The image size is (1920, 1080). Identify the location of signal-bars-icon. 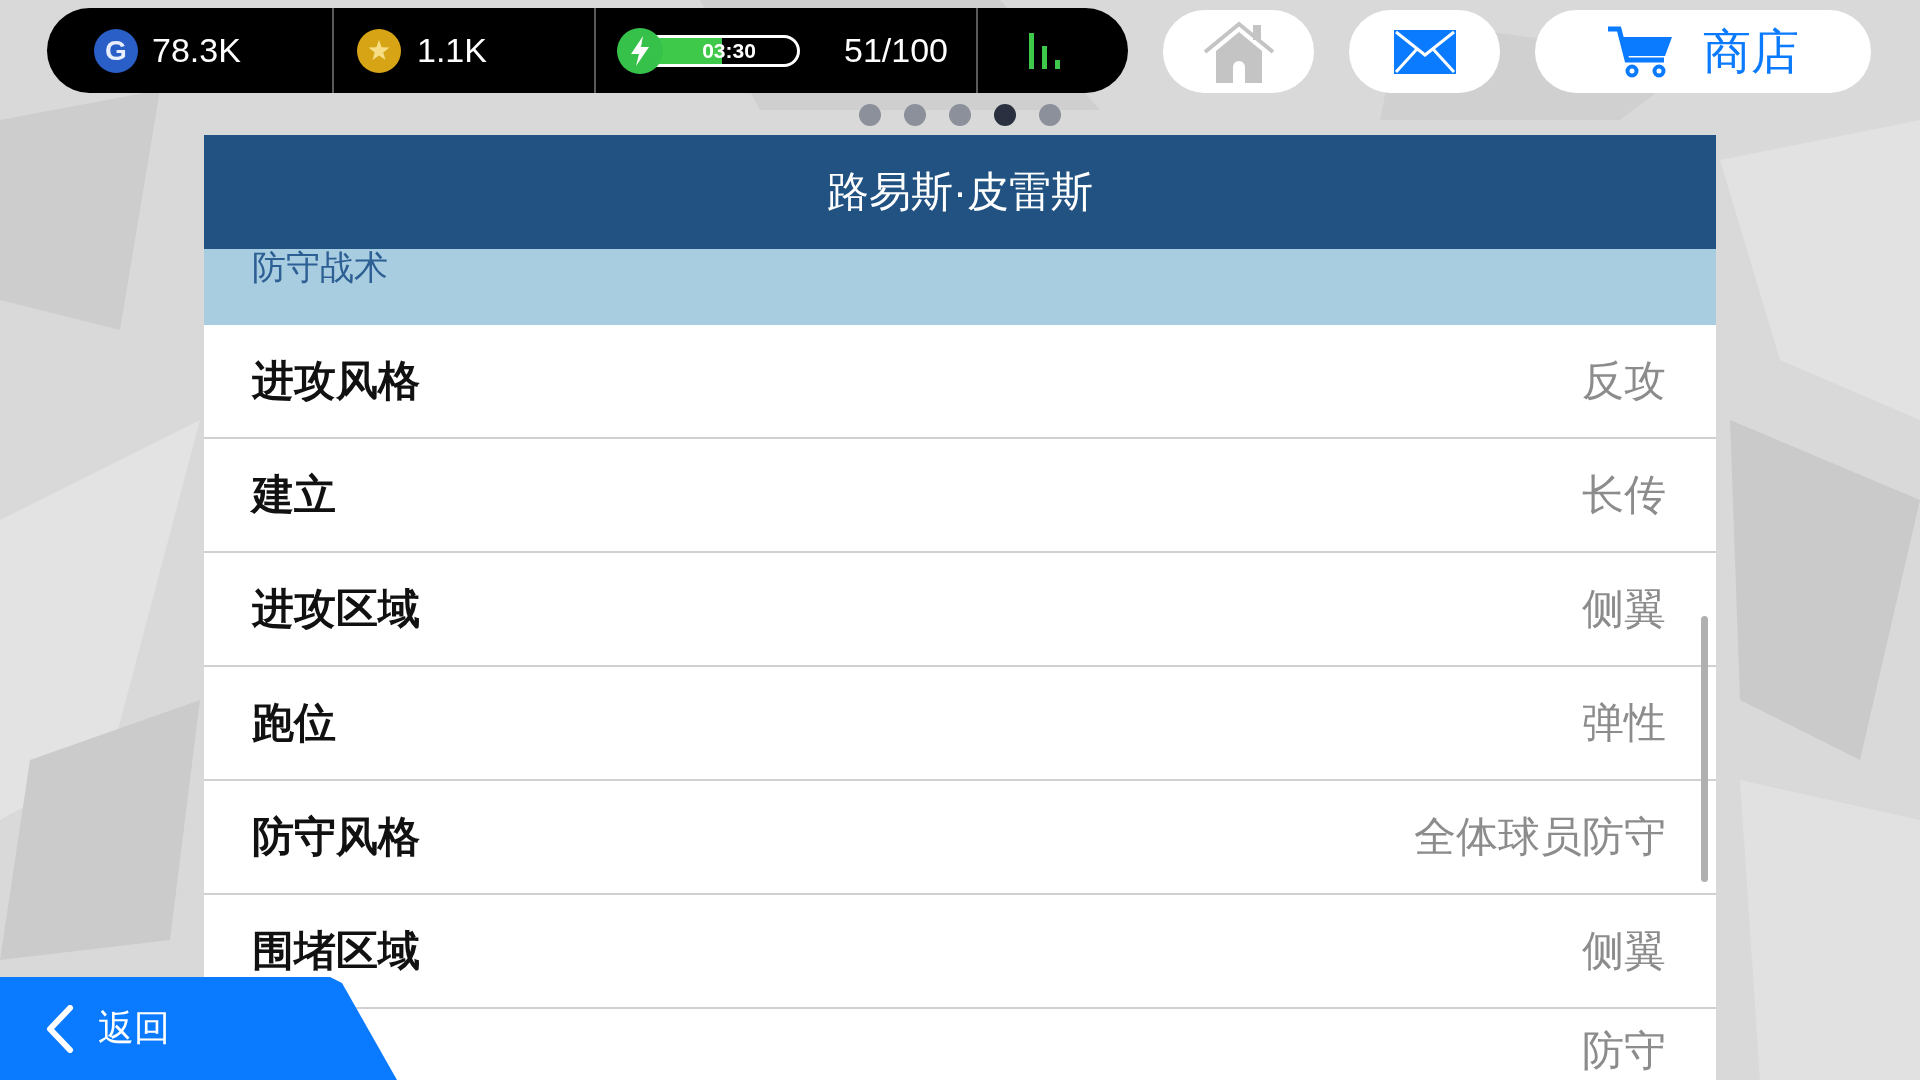
(1045, 50).